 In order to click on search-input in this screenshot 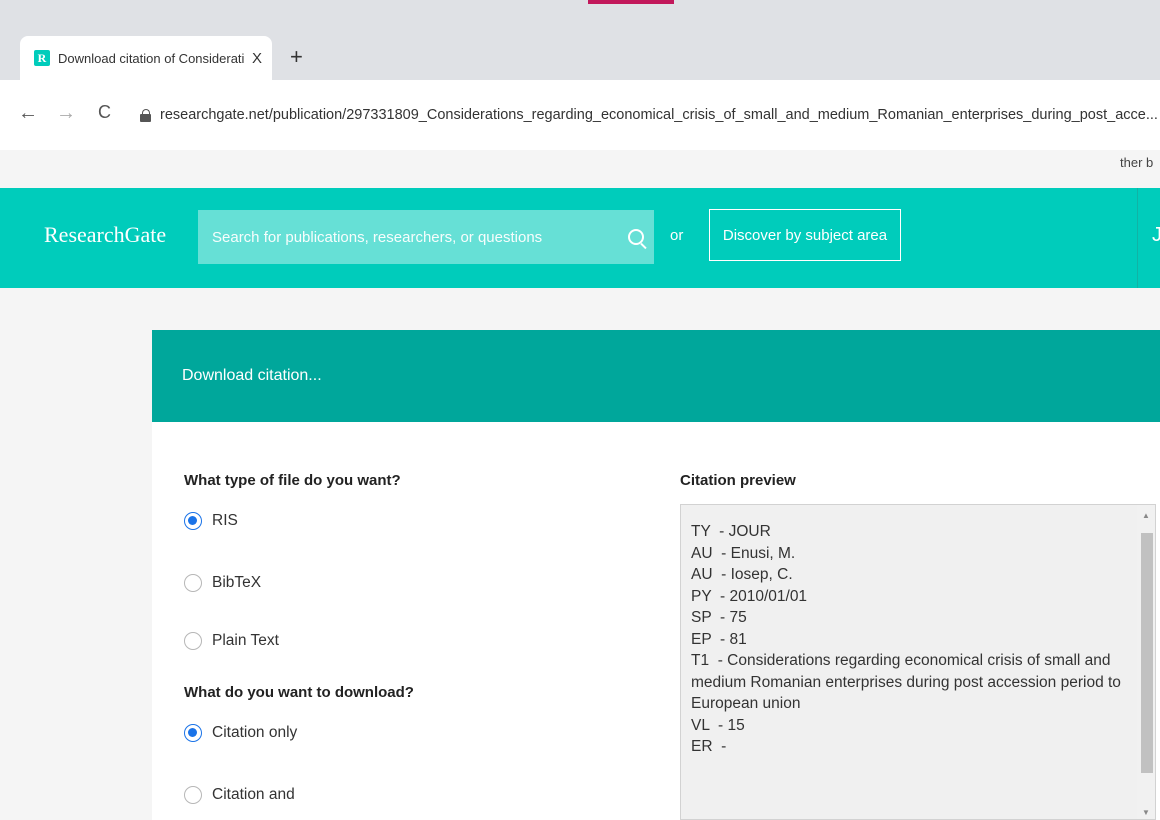, I will do `click(419, 237)`.